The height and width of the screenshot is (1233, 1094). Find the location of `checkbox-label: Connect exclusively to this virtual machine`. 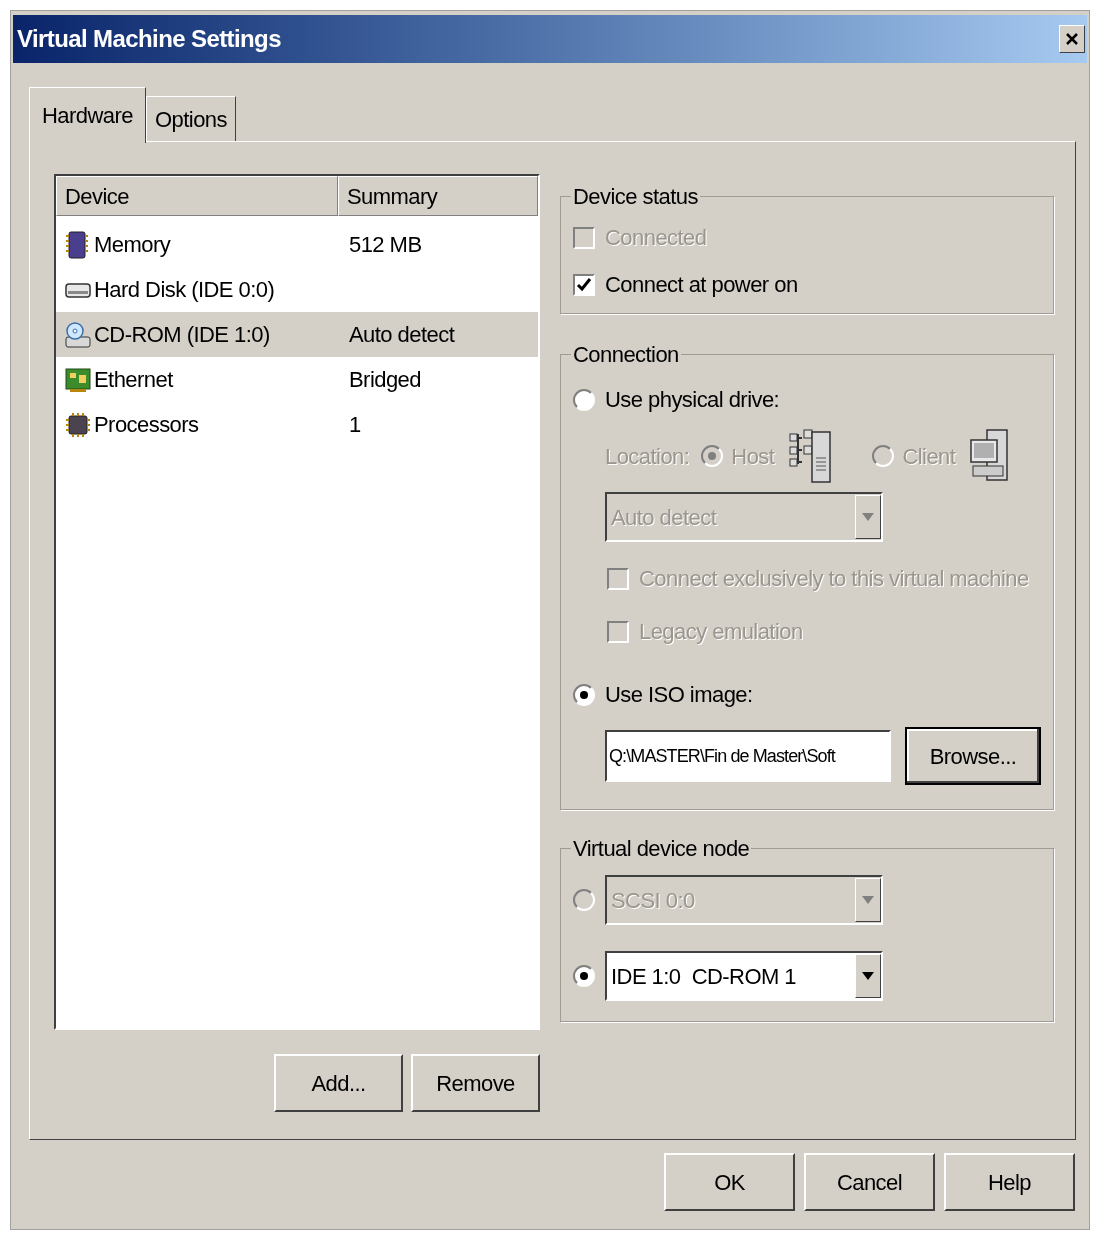

checkbox-label: Connect exclusively to this virtual machine is located at coordinates (834, 579).